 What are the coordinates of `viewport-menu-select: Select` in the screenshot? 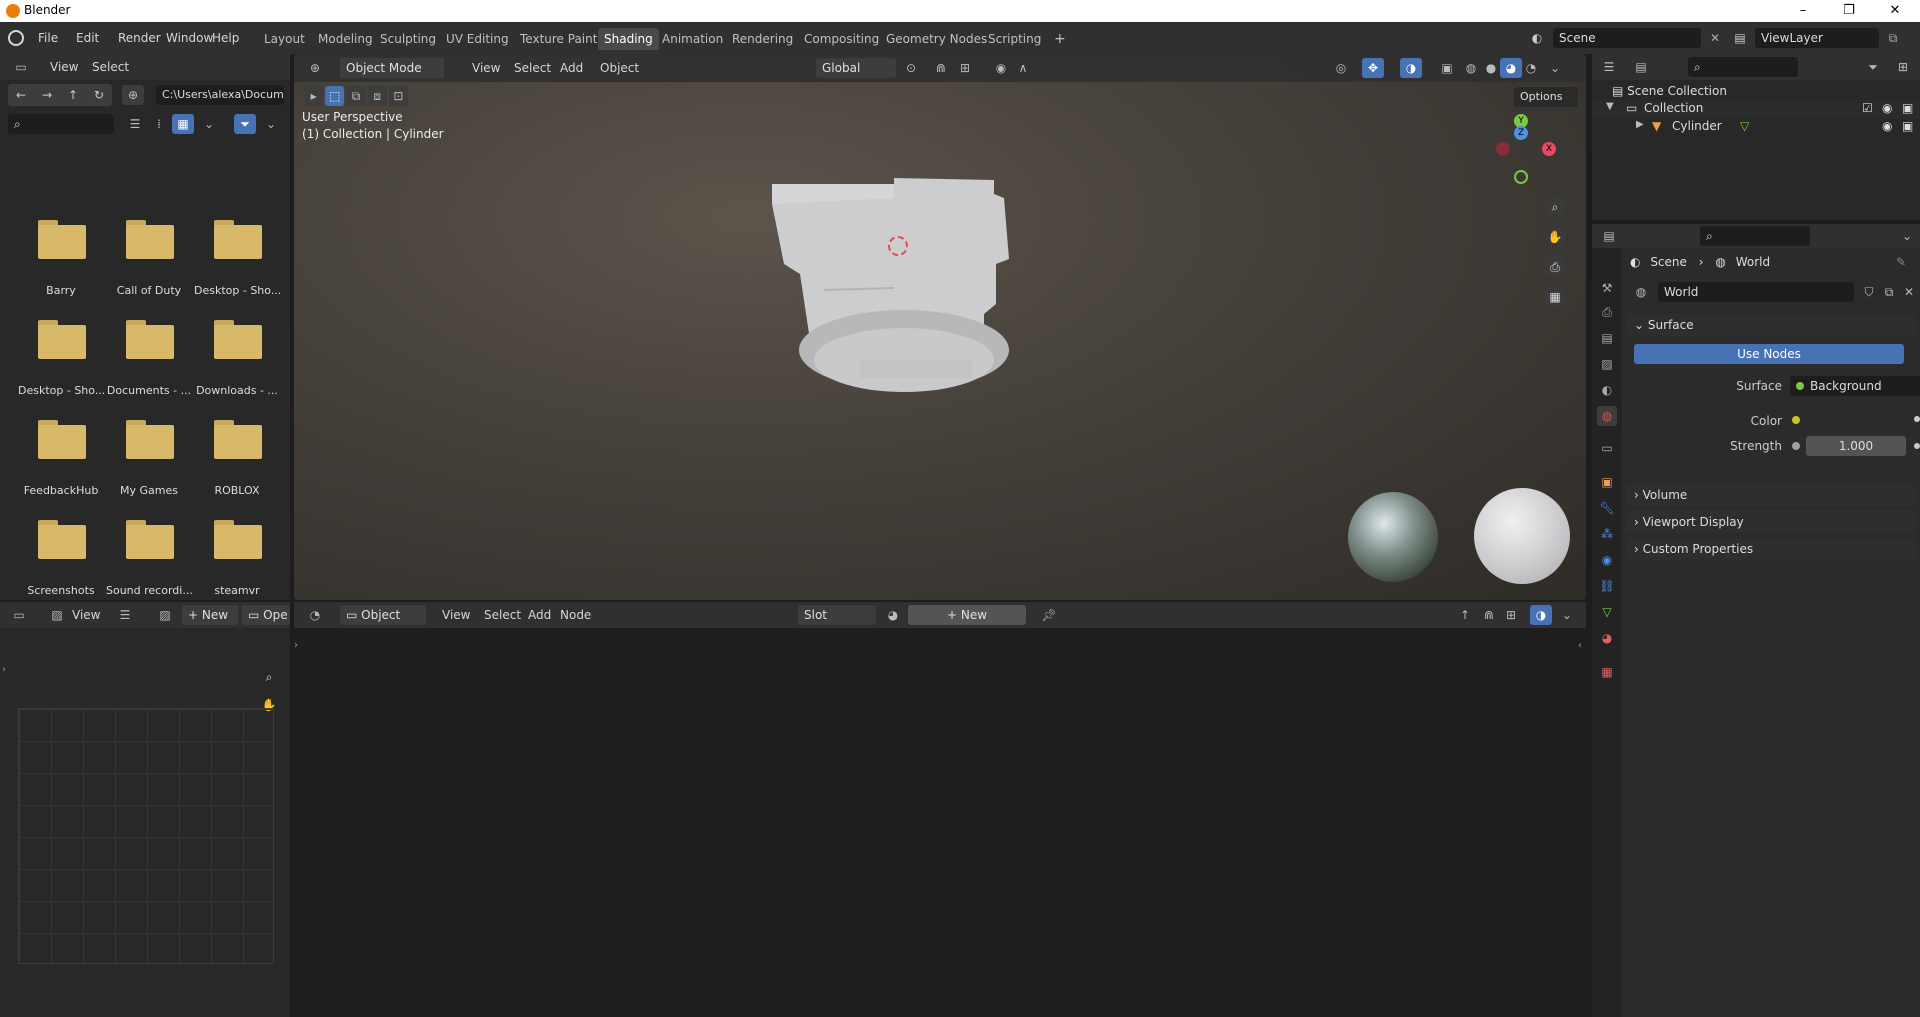 It's located at (532, 68).